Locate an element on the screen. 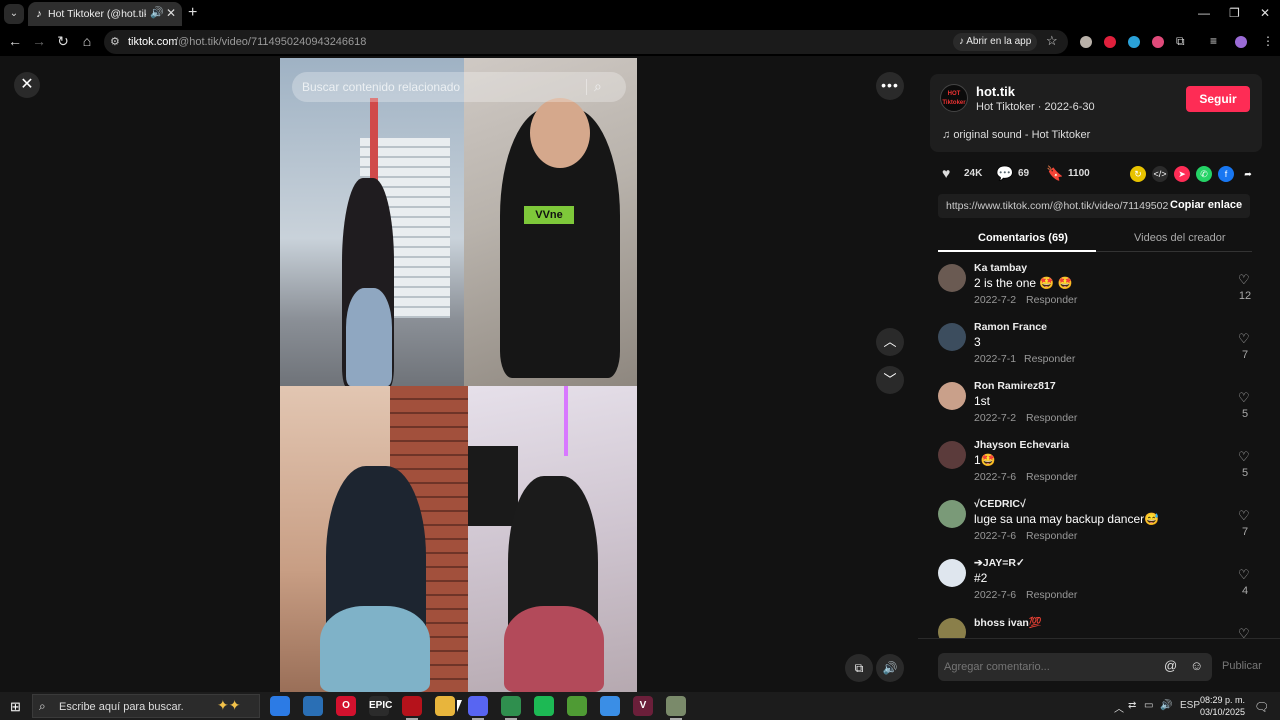 This screenshot has height=720, width=1280. whatsapp-icon: ✆ is located at coordinates (1204, 174).